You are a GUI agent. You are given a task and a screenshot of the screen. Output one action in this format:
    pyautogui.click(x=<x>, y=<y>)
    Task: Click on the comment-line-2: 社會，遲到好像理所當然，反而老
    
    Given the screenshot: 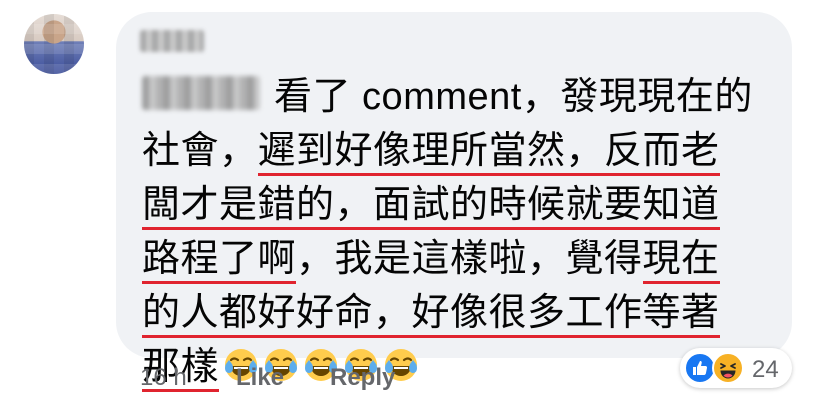 What is the action you would take?
    pyautogui.click(x=462, y=151)
    